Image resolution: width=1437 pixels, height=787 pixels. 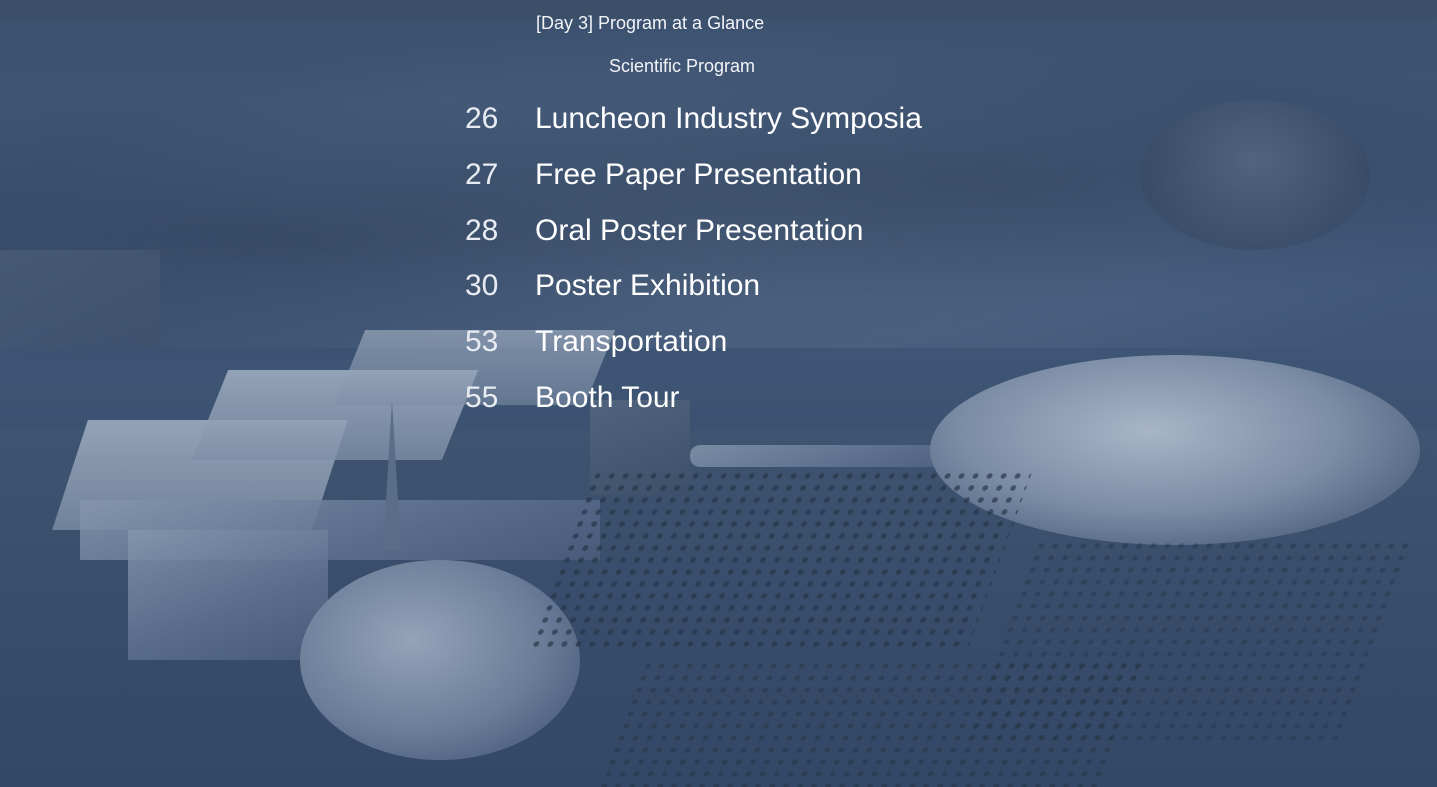 What do you see at coordinates (607, 397) in the screenshot?
I see `toc-entry-title: Booth Tour` at bounding box center [607, 397].